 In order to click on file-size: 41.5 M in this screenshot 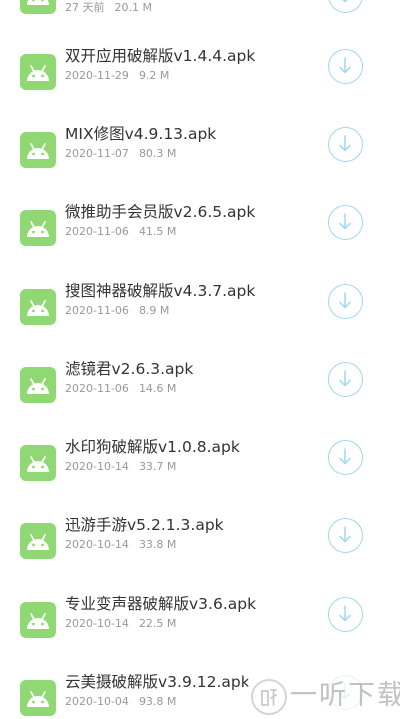, I will do `click(157, 231)`.